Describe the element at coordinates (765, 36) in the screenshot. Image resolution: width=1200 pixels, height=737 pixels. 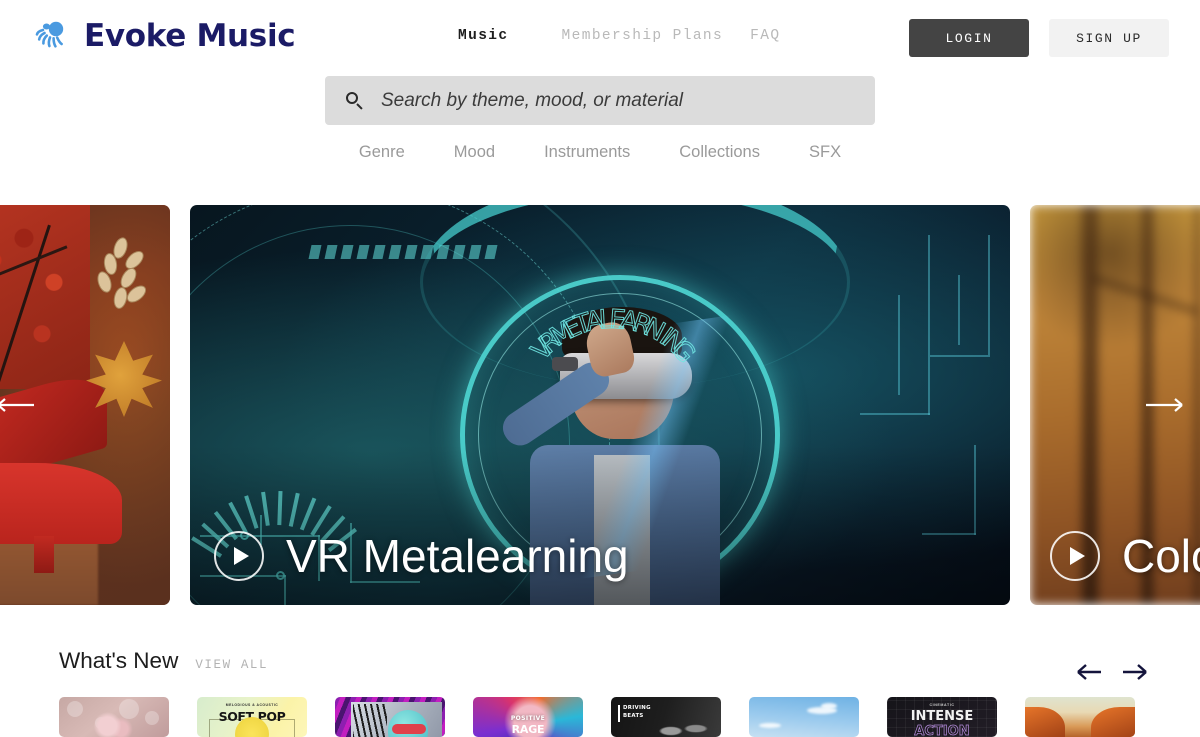
I see `nav-item-faq: FAQ` at that location.